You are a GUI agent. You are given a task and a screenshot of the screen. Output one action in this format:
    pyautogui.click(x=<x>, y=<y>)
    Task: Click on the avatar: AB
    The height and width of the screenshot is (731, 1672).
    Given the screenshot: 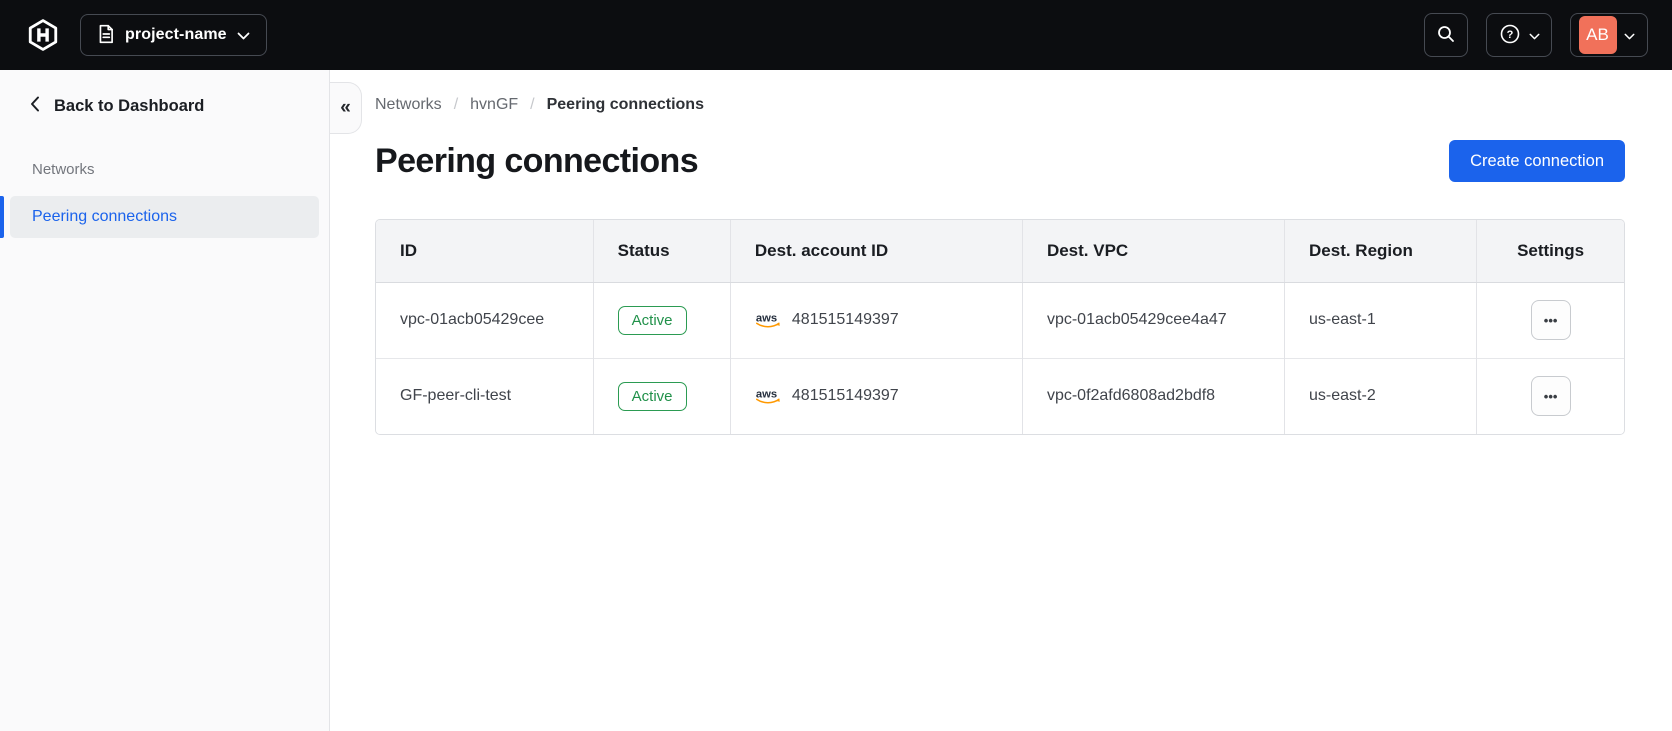 What is the action you would take?
    pyautogui.click(x=1597, y=35)
    